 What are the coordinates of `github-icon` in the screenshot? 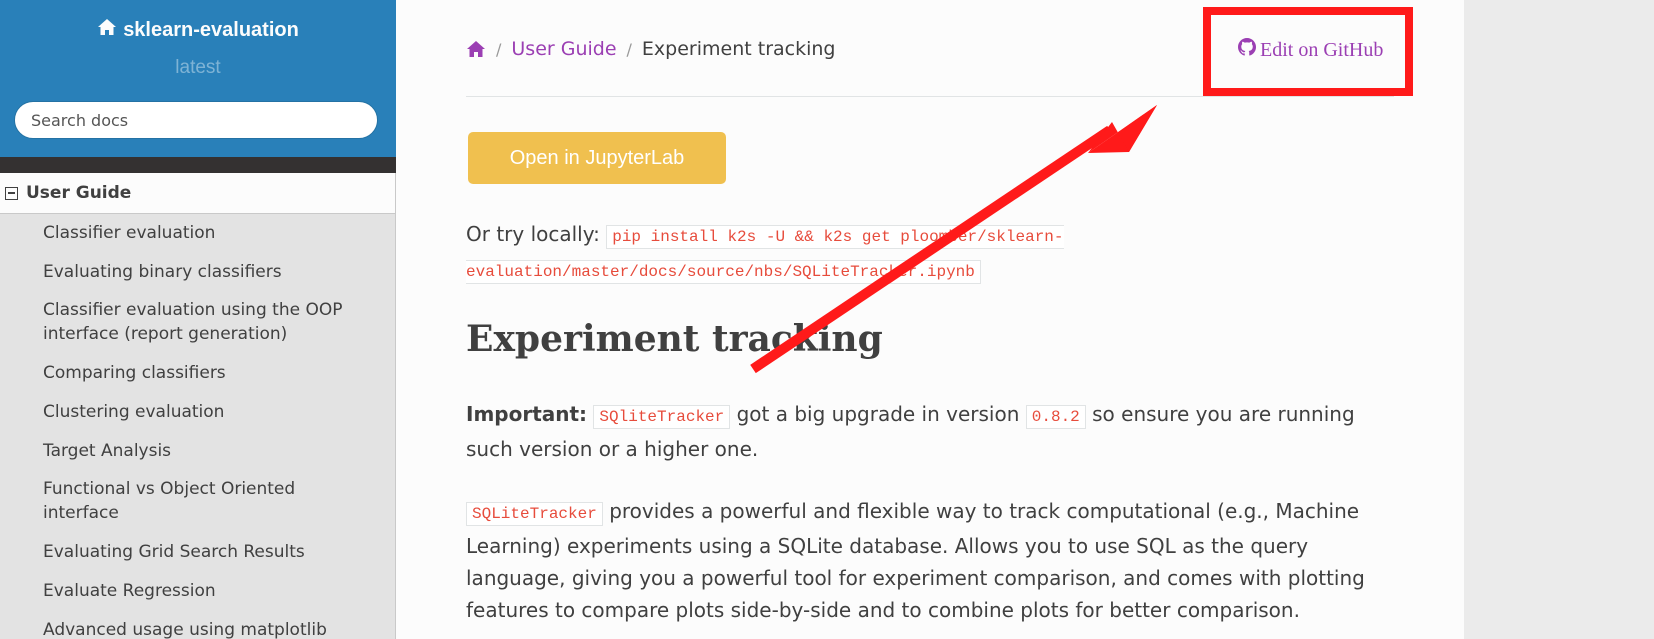 It's located at (1247, 50).